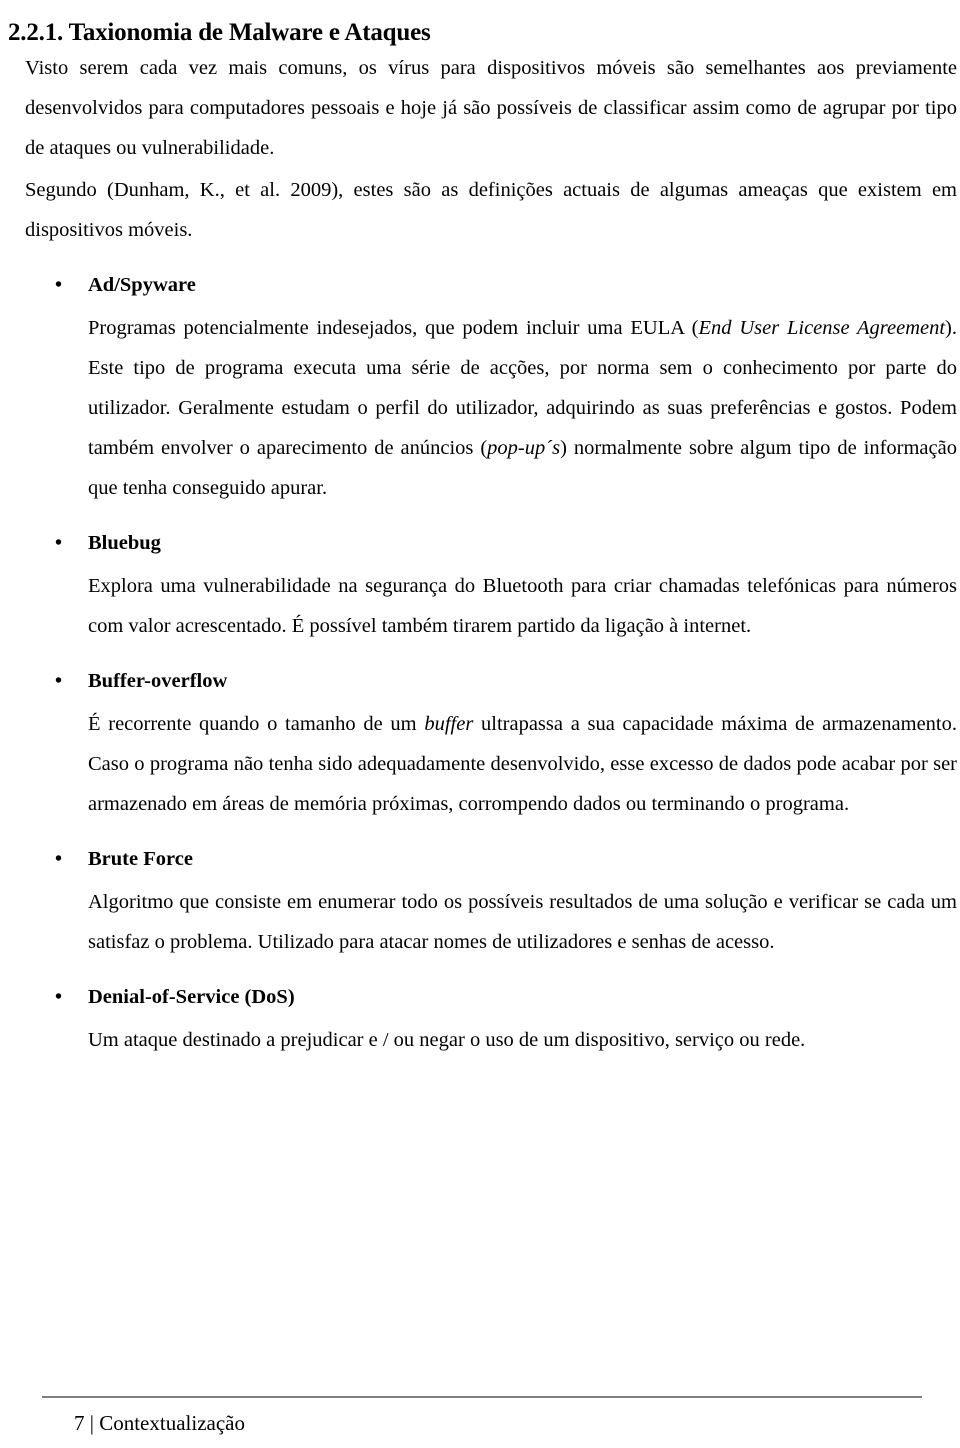 This screenshot has height=1448, width=960. What do you see at coordinates (491, 285) in the screenshot?
I see `term-heading-ad-spyware: • Ad/Spyware` at bounding box center [491, 285].